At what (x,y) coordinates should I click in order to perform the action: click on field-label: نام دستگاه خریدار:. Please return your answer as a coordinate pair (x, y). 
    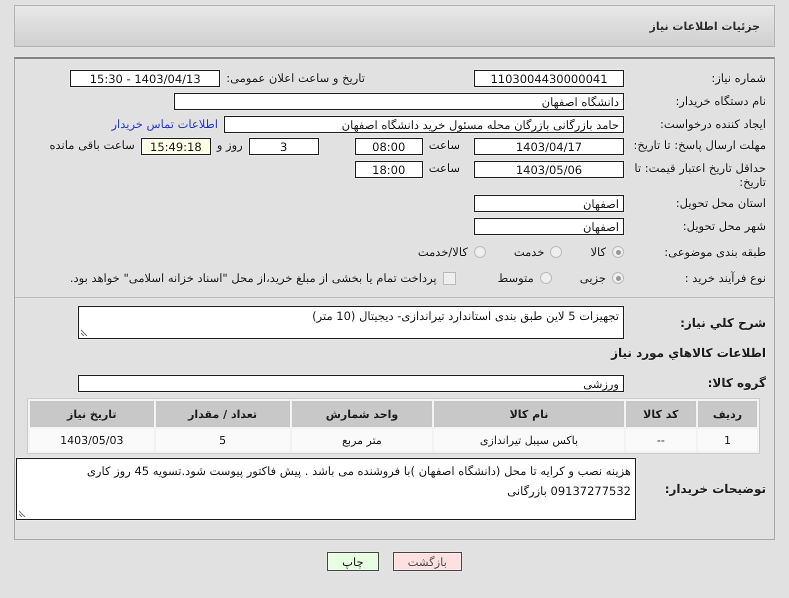
    Looking at the image, I should click on (720, 101).